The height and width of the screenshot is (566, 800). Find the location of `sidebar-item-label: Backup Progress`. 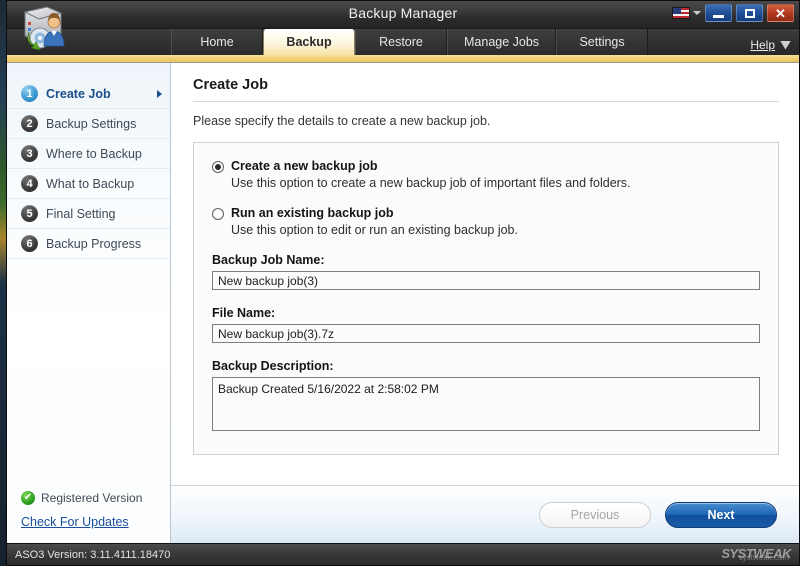

sidebar-item-label: Backup Progress is located at coordinates (94, 243).